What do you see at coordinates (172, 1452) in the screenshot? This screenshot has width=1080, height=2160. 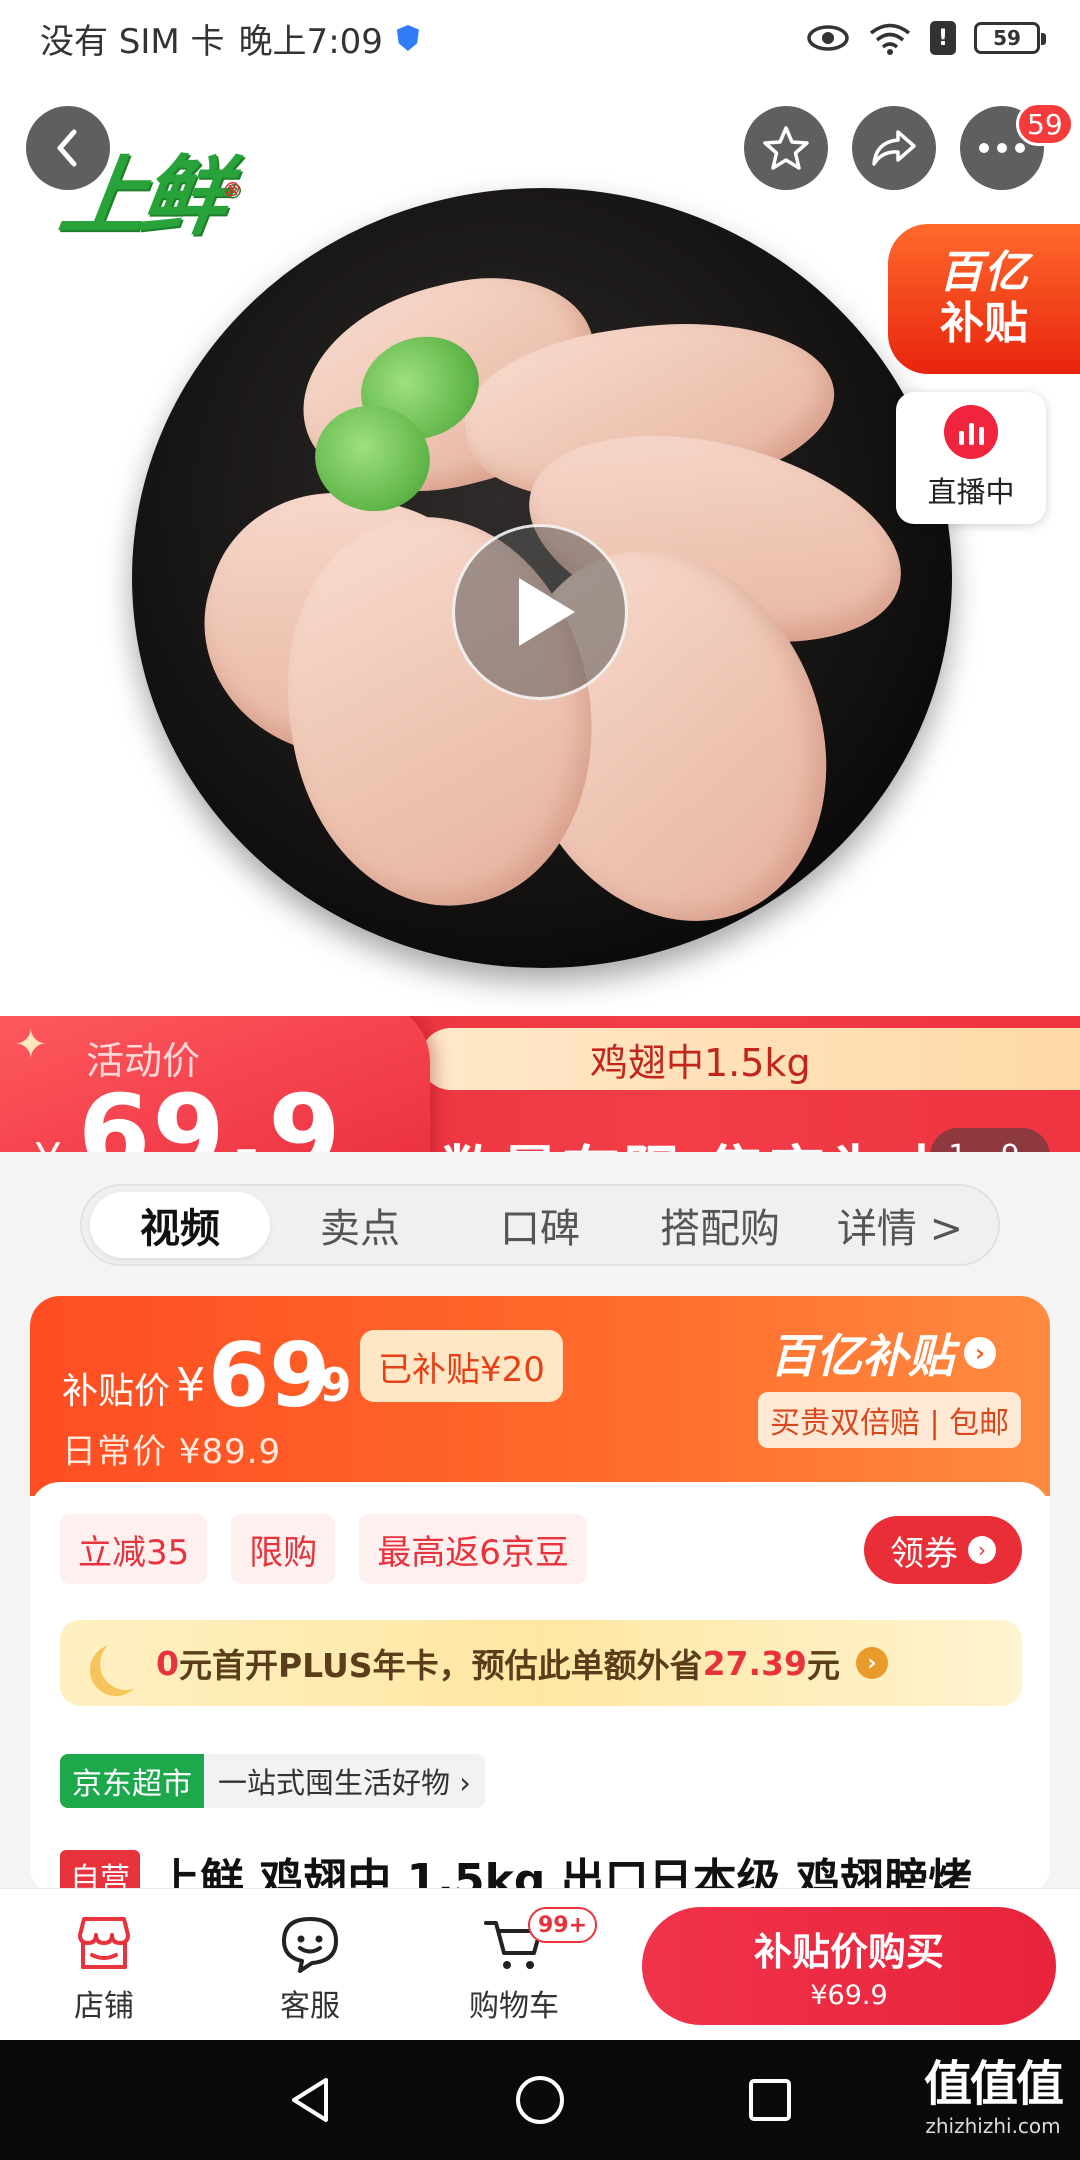 I see `daily-price: 日常价 ¥89.9` at bounding box center [172, 1452].